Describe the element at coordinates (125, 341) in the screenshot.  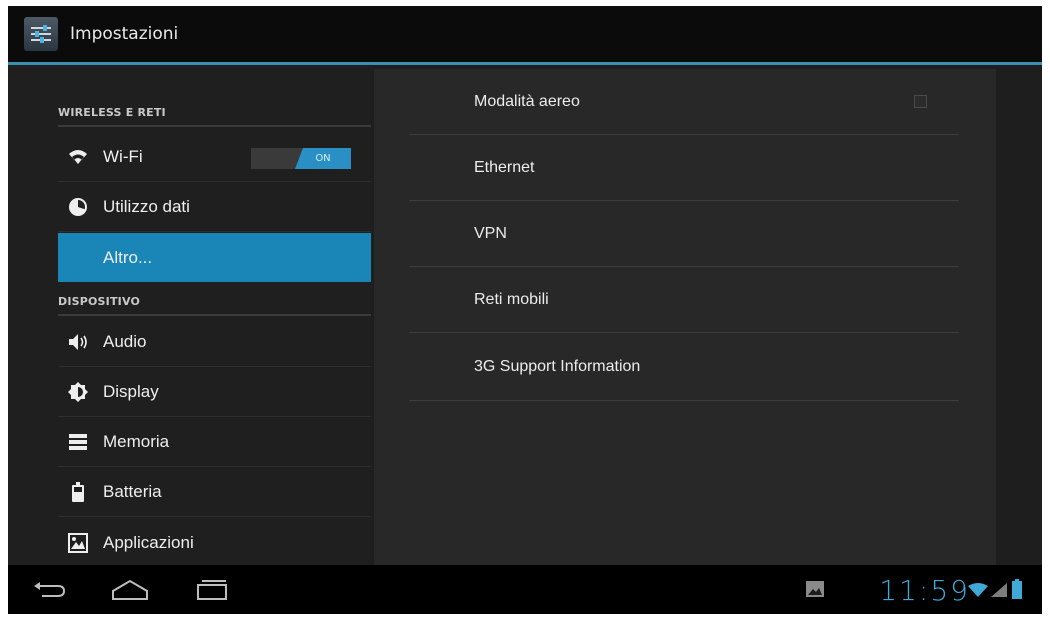
I see `sidebar-item-label: Audio` at that location.